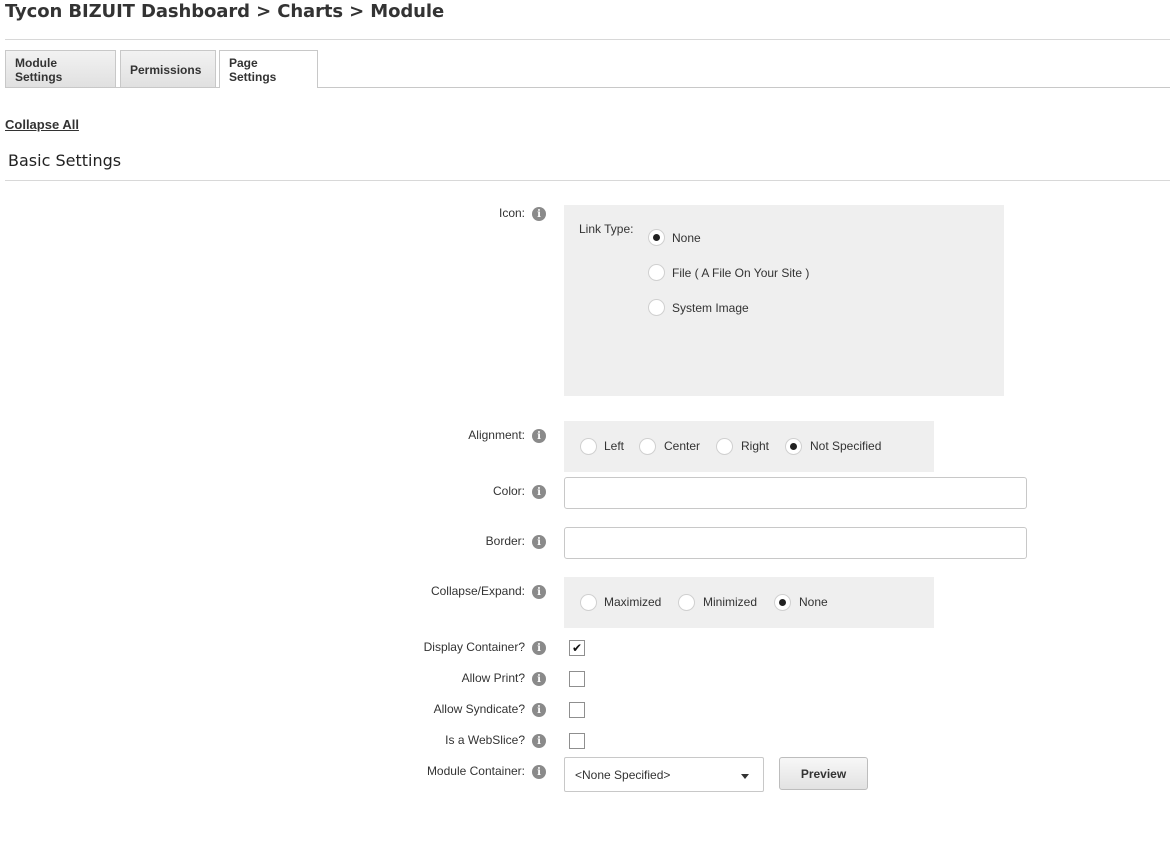  Describe the element at coordinates (588, 446) in the screenshot. I see `alignment-left-radio` at that location.